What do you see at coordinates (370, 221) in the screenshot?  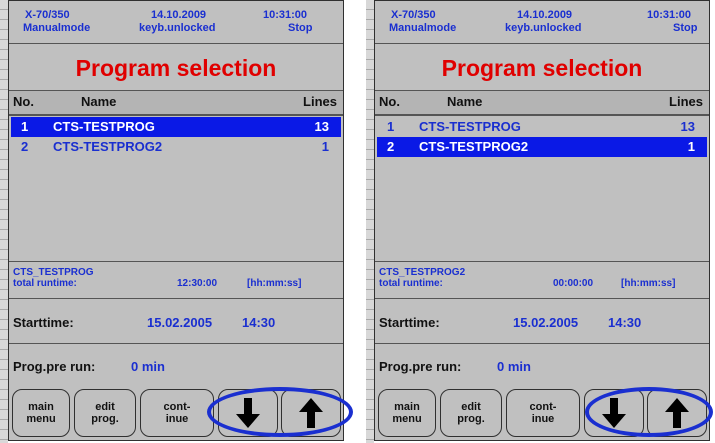 I see `middle-margin-strip` at bounding box center [370, 221].